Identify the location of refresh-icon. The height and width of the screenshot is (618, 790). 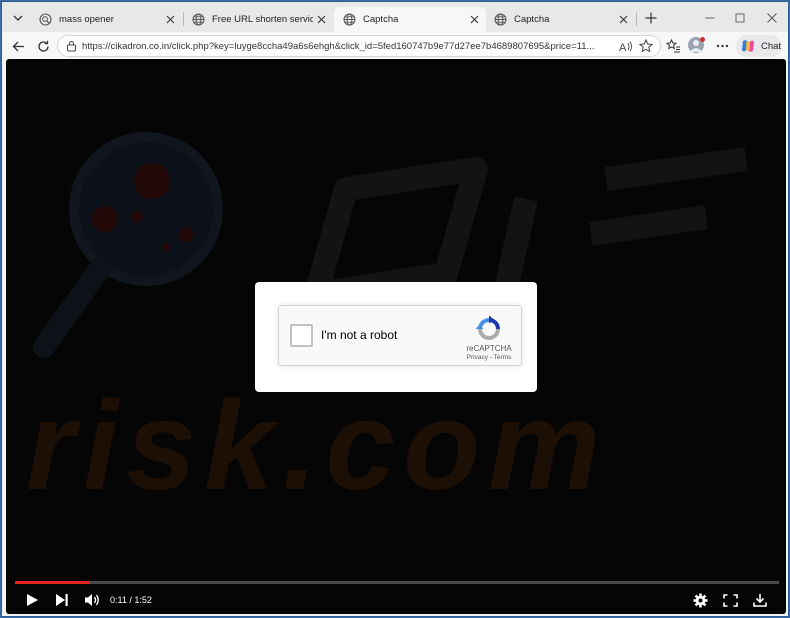
(43, 46).